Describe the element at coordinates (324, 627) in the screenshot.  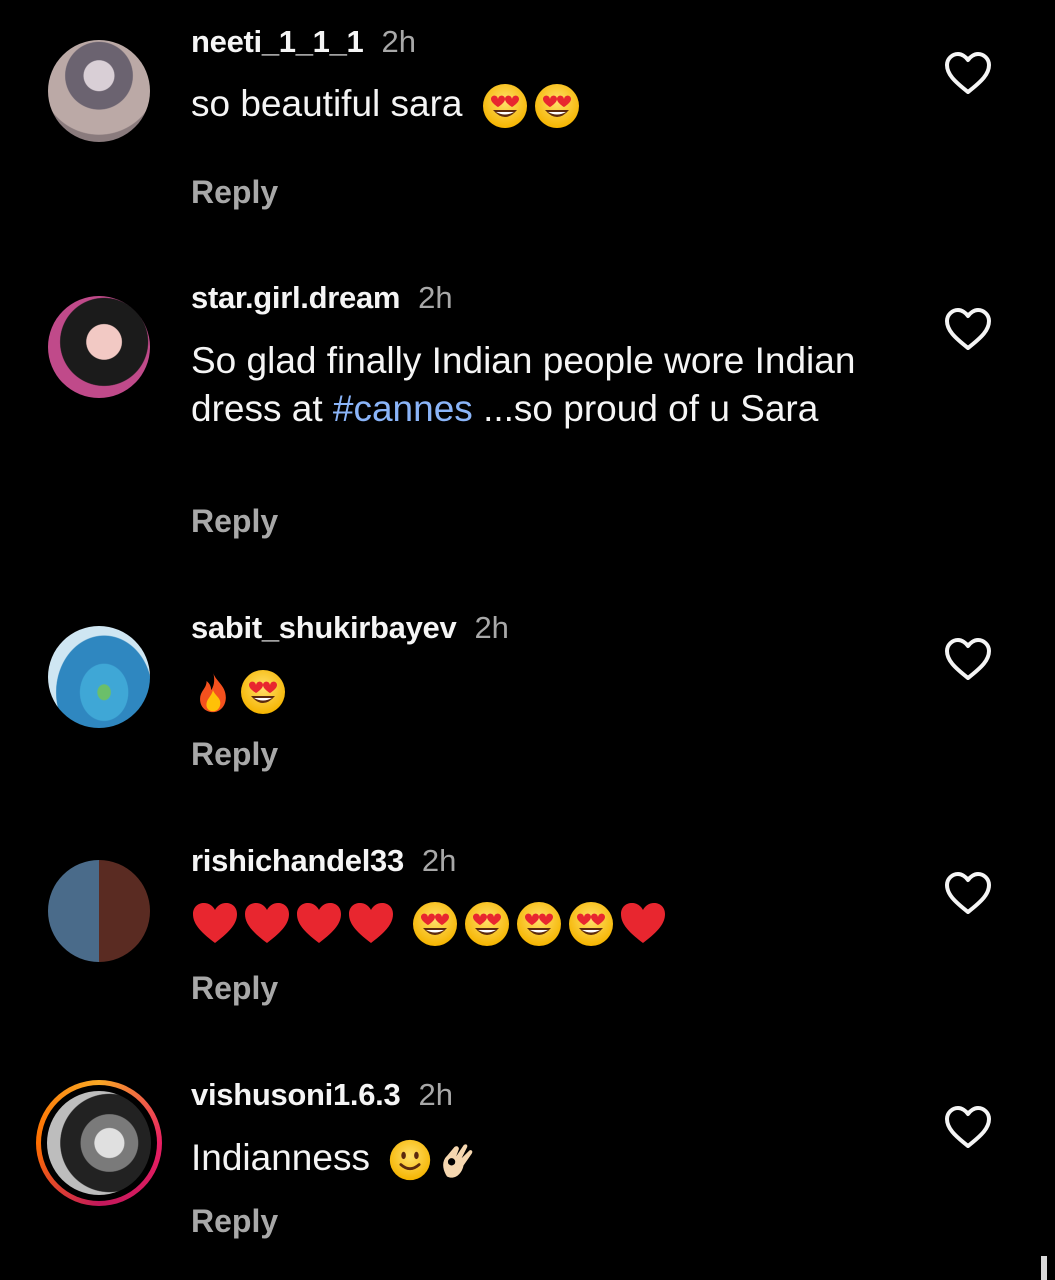
I see `comment-username: sabit_shukirbayev` at that location.